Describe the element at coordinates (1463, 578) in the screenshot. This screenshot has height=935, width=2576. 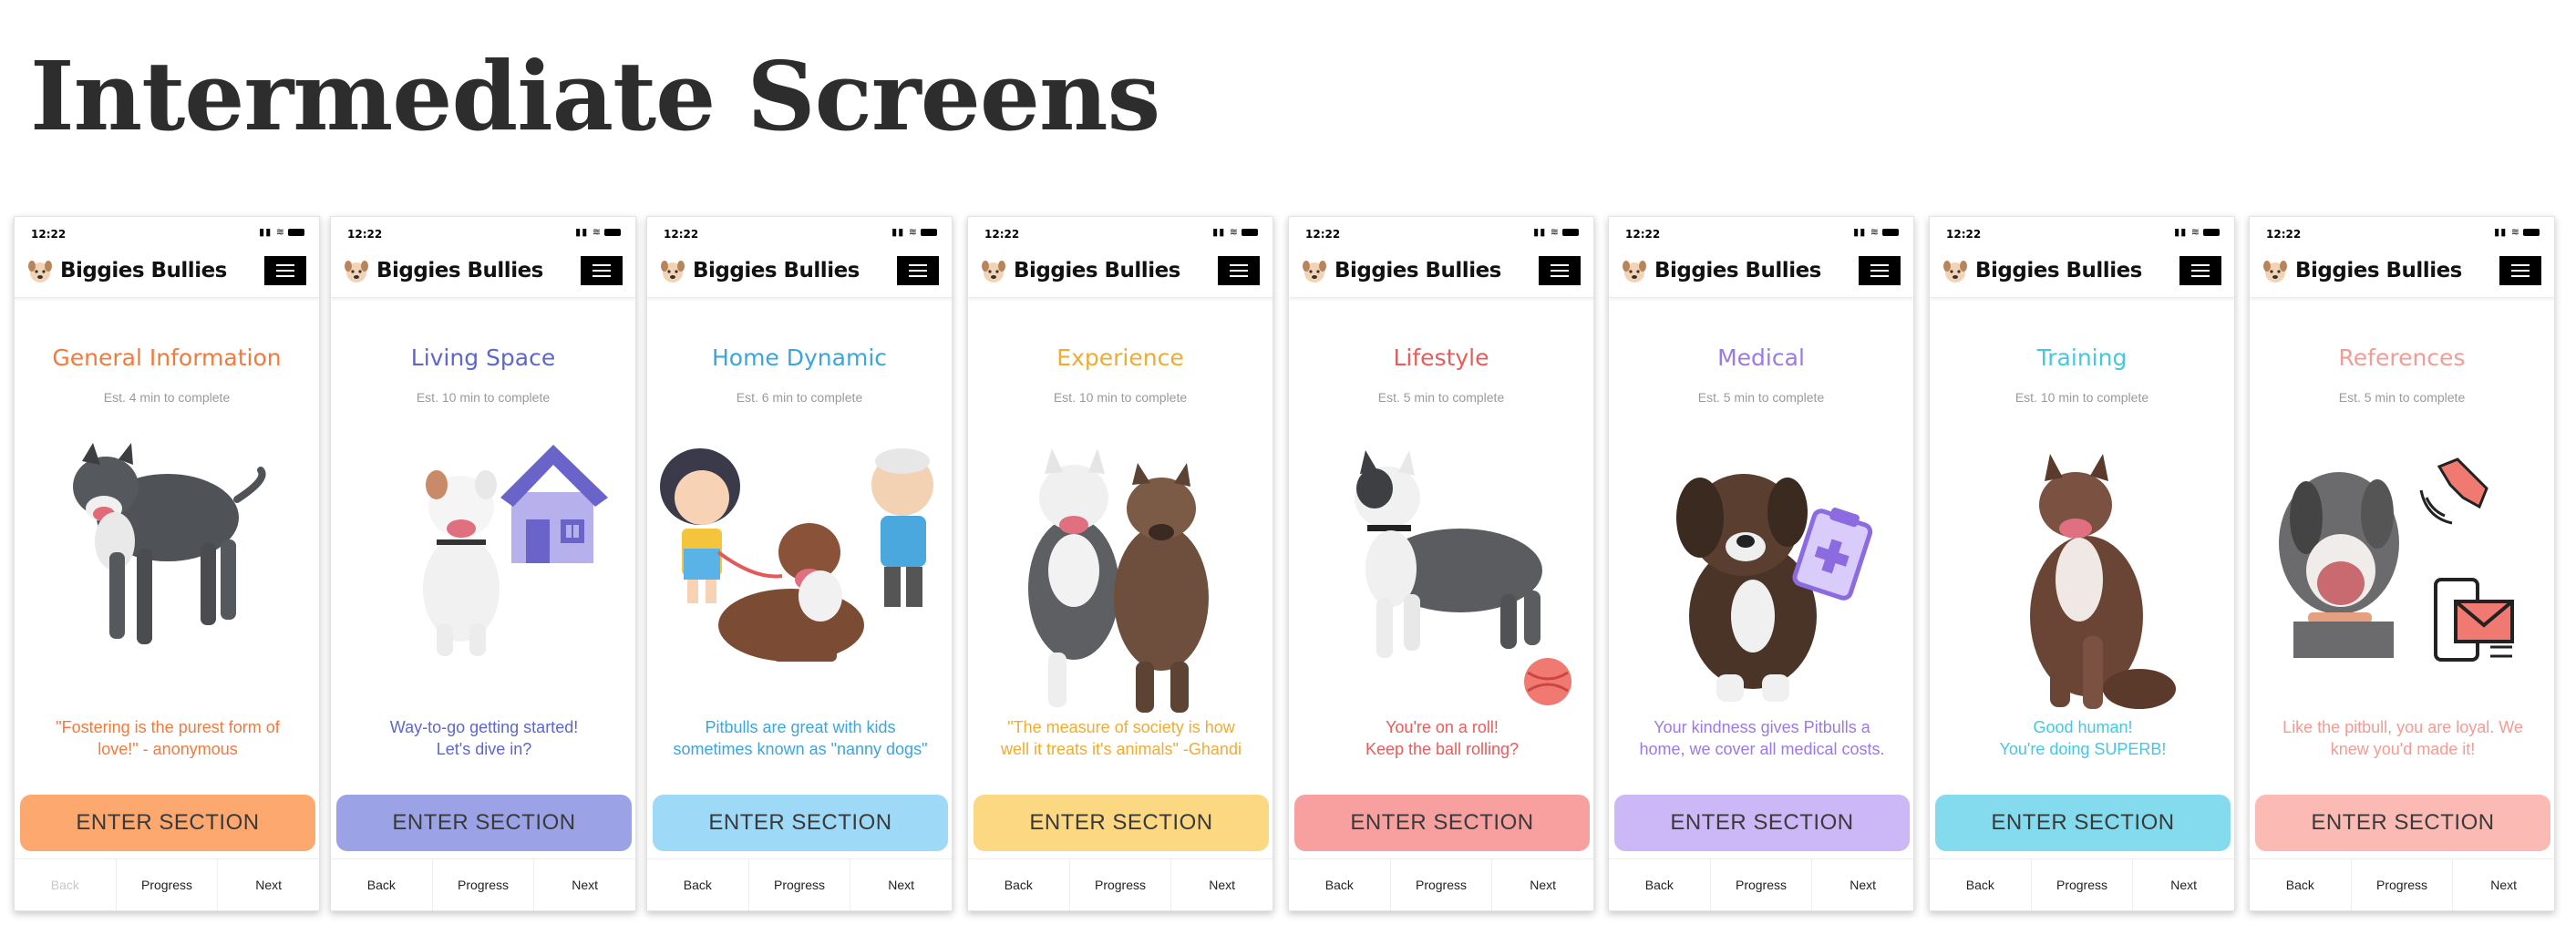
I see `dog-with-ball-icon` at that location.